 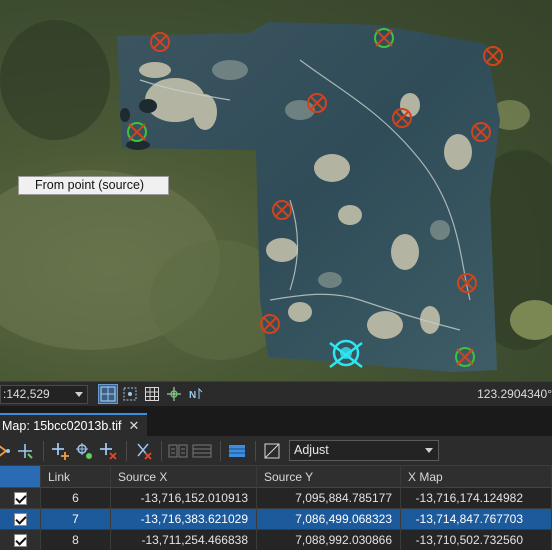 What do you see at coordinates (329, 519) in the screenshot?
I see `cell-source-y: 7,086,499.068323` at bounding box center [329, 519].